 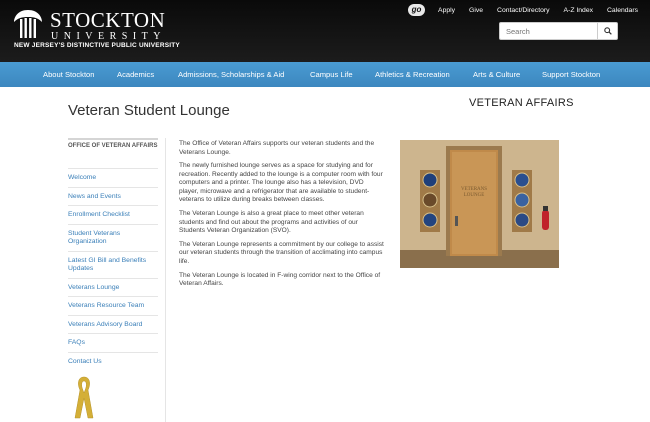 I want to click on util-link-give: Give, so click(x=476, y=10).